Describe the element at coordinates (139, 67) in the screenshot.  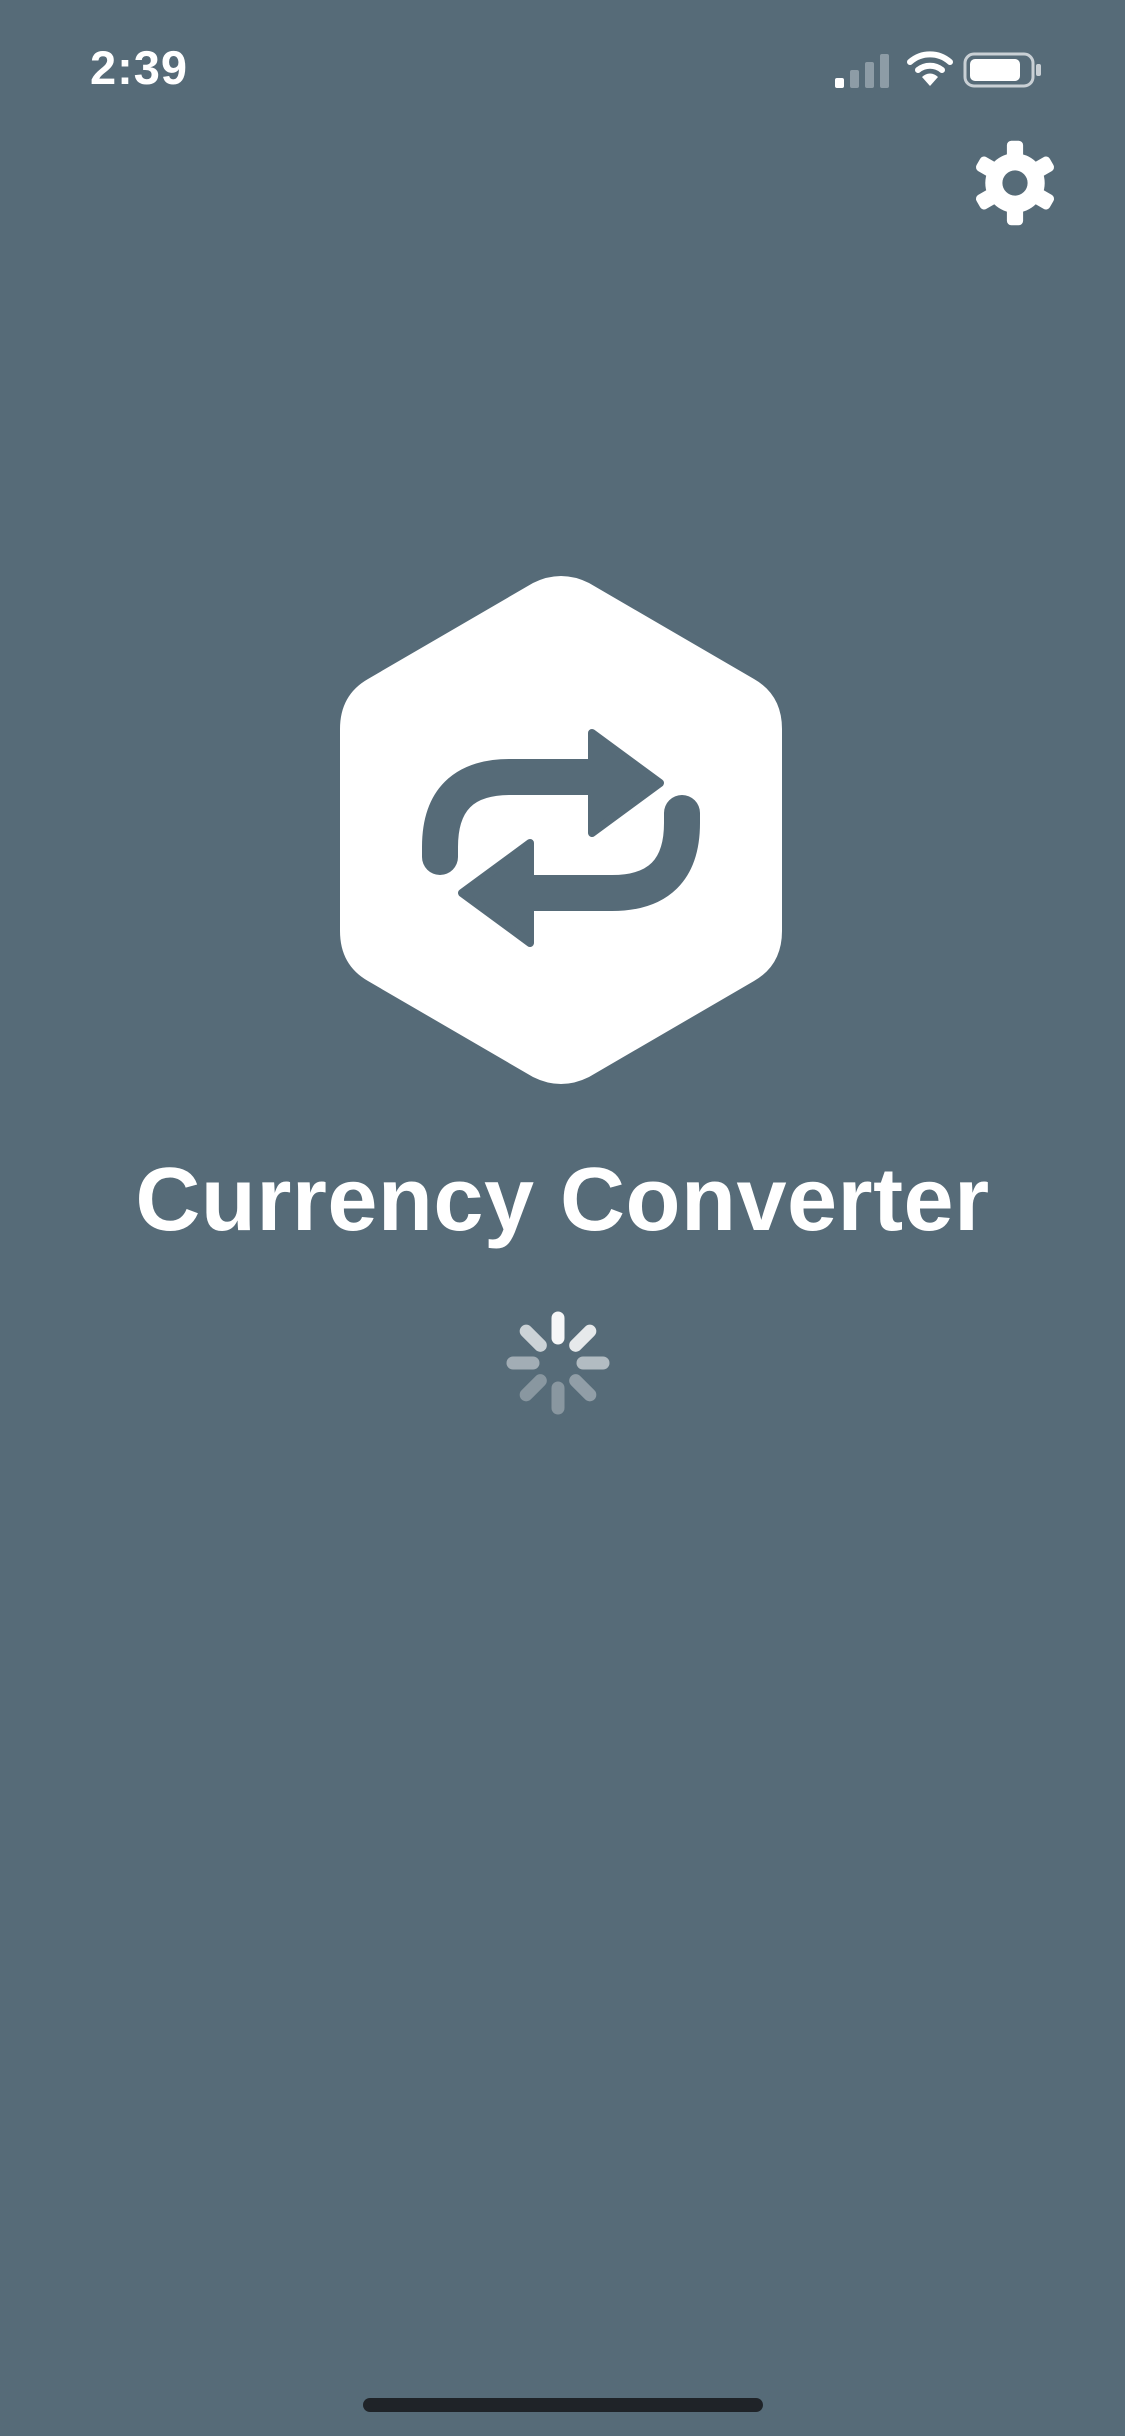
I see `status-time: 2:39` at that location.